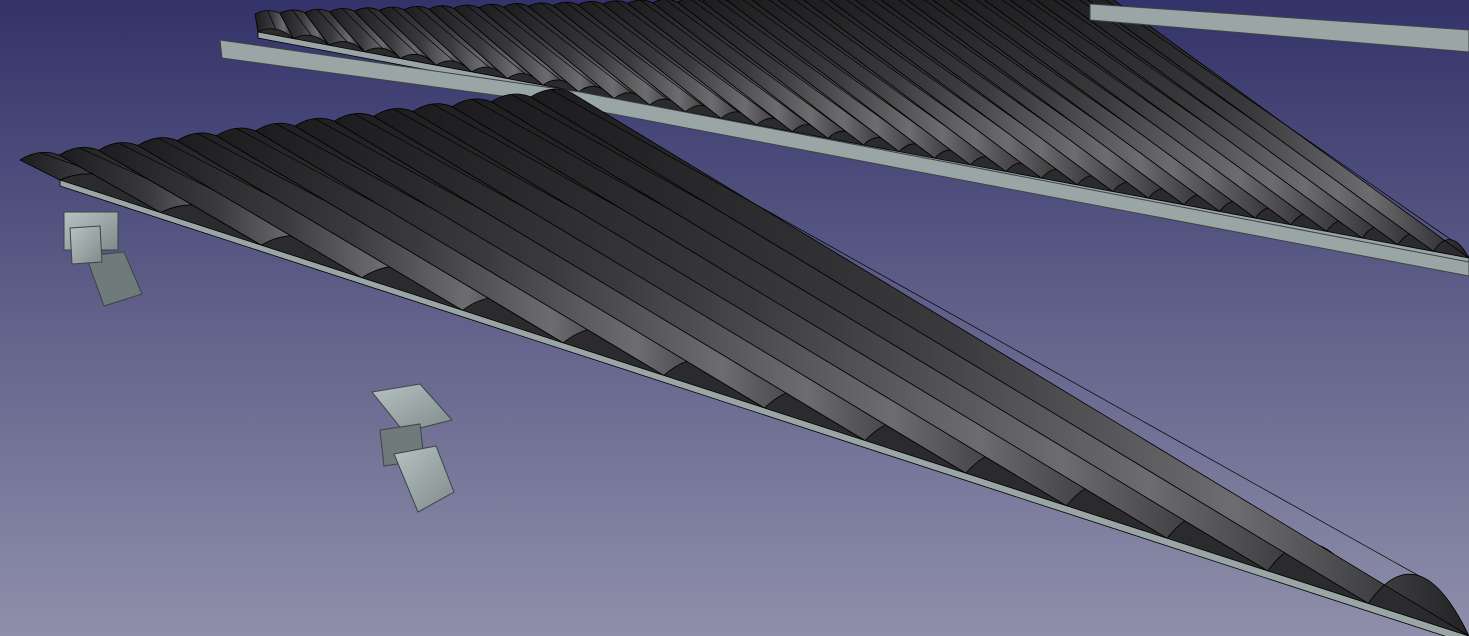 Image resolution: width=1469 pixels, height=636 pixels. What do you see at coordinates (86, 245) in the screenshot?
I see `beam-face` at bounding box center [86, 245].